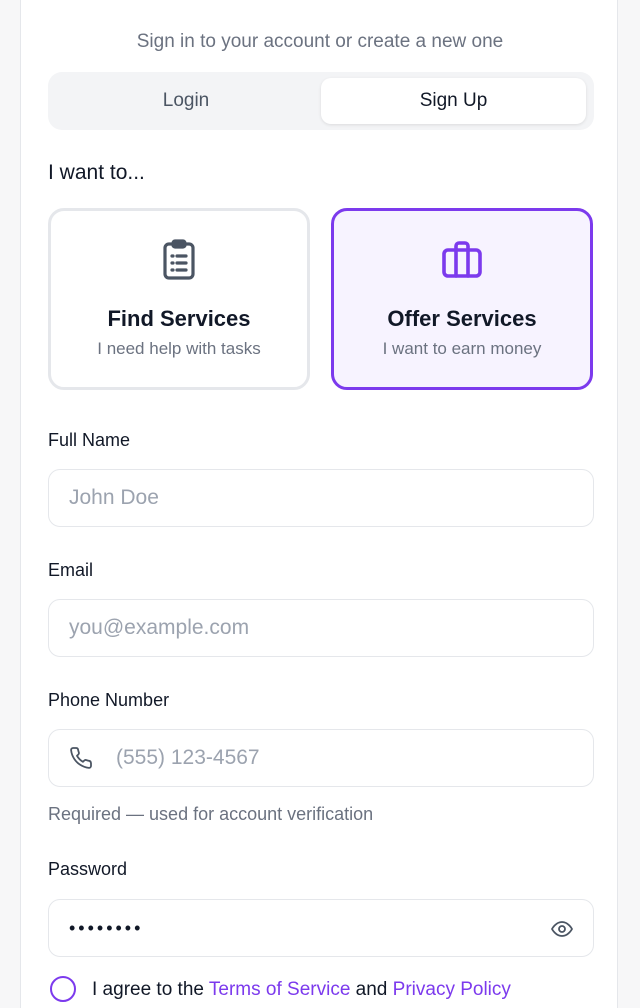  Describe the element at coordinates (299, 928) in the screenshot. I see `password-input` at that location.